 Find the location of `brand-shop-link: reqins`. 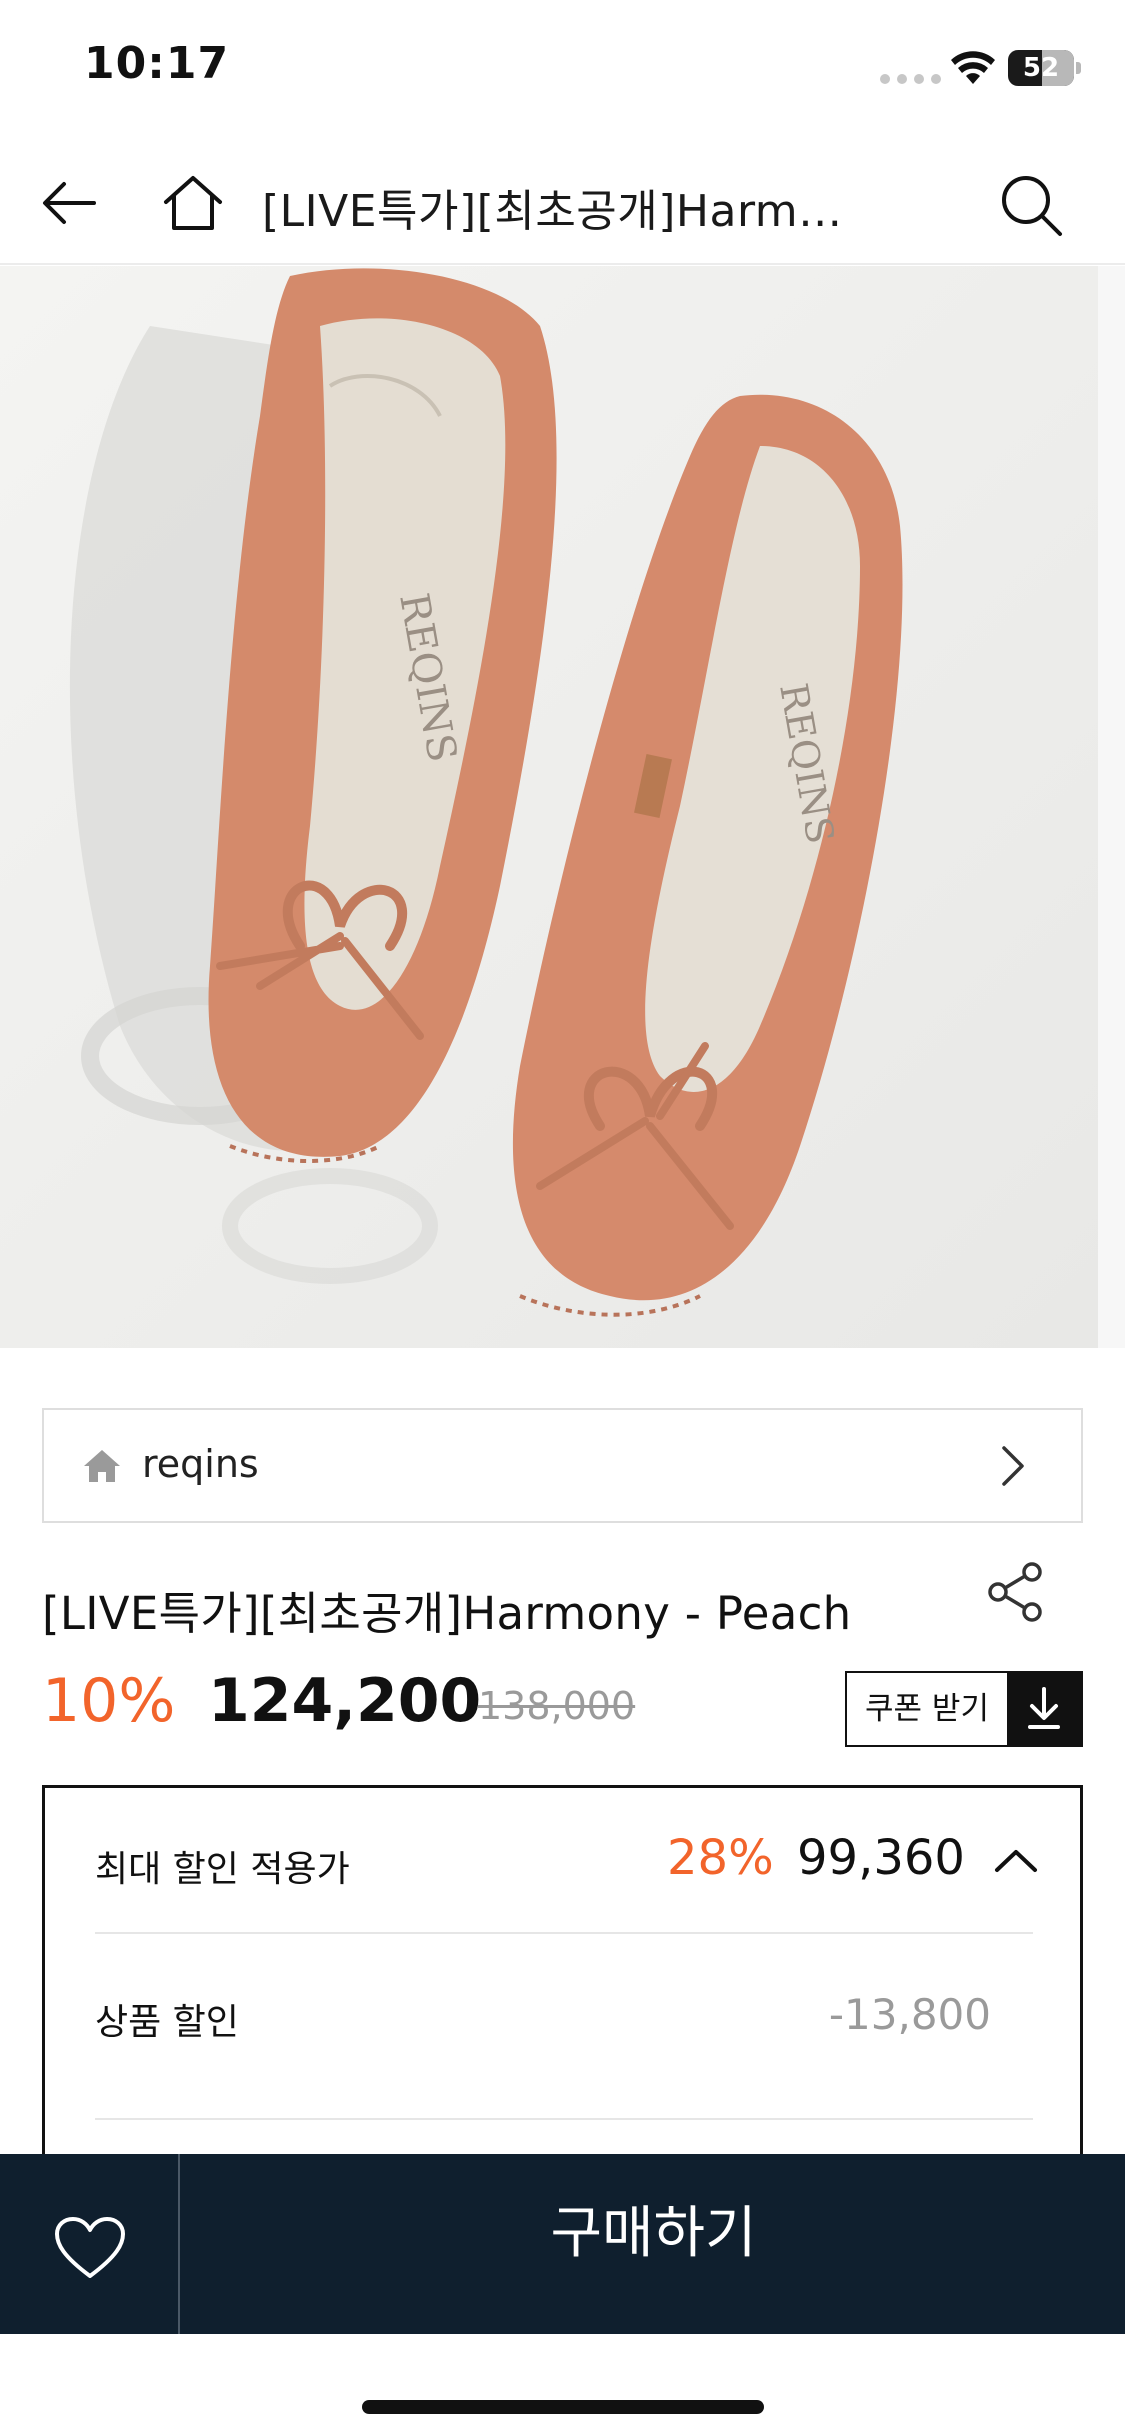

brand-shop-link: reqins is located at coordinates (562, 1465).